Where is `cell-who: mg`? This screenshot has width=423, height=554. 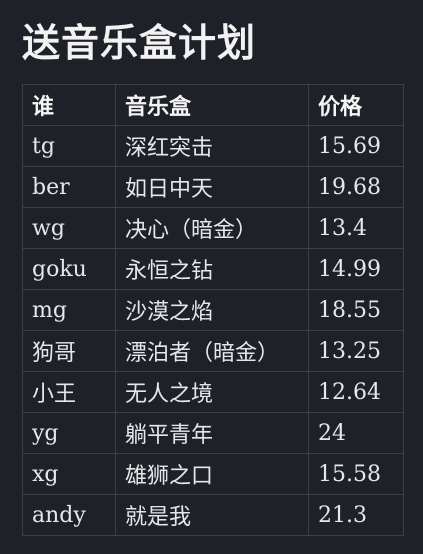
cell-who: mg is located at coordinates (69, 310).